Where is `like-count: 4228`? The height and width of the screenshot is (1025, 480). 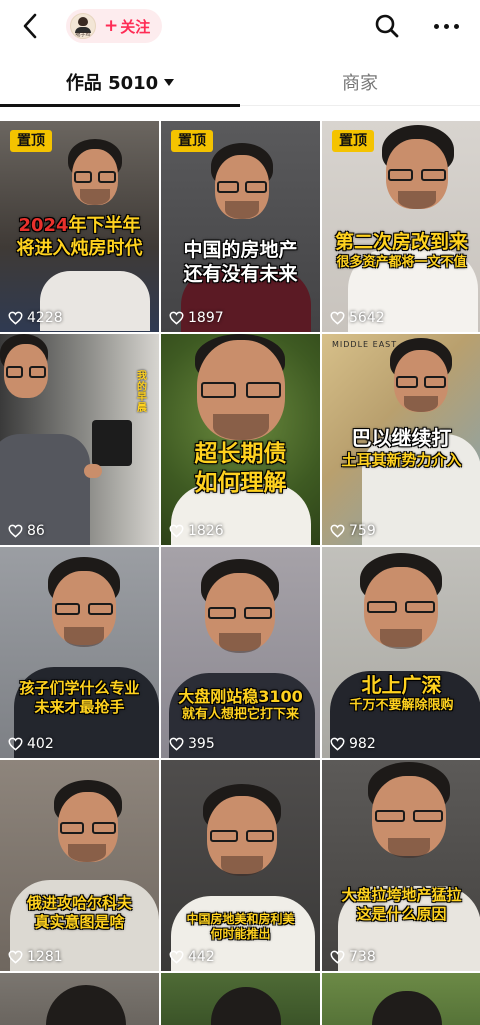 like-count: 4228 is located at coordinates (35, 318).